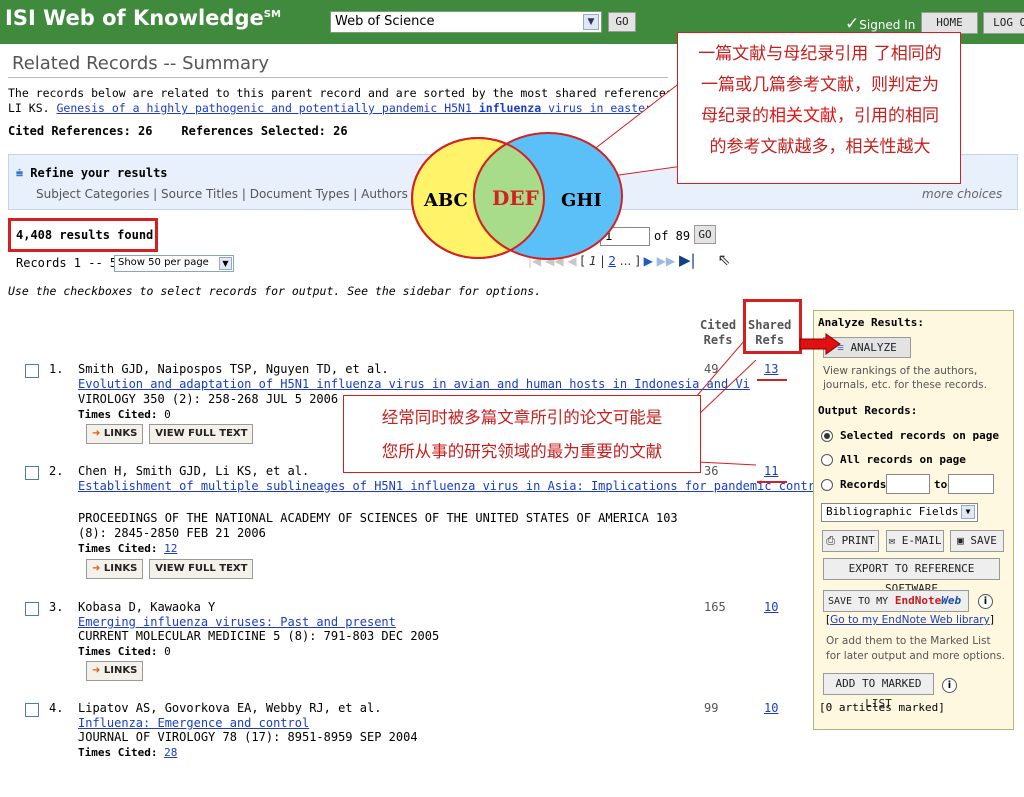 The height and width of the screenshot is (797, 1024). What do you see at coordinates (522, 451) in the screenshot?
I see `callout-line-text: 您所从事的研究领域的最为重要的文献` at bounding box center [522, 451].